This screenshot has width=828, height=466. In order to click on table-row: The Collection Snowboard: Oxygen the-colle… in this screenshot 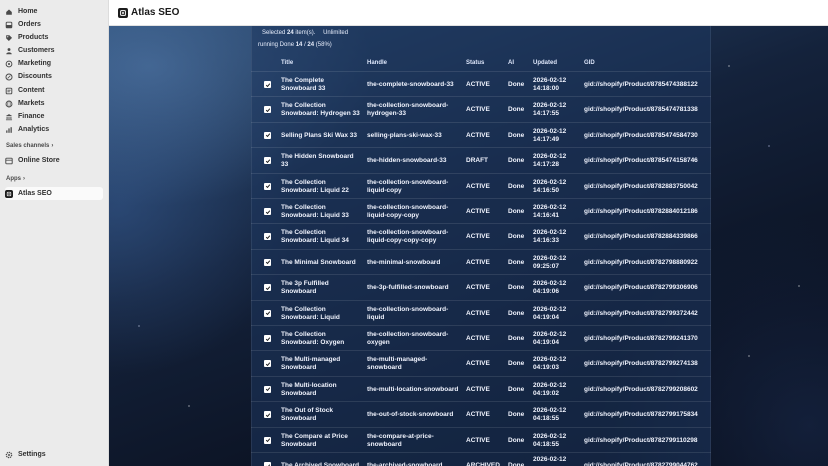, I will do `click(481, 337)`.